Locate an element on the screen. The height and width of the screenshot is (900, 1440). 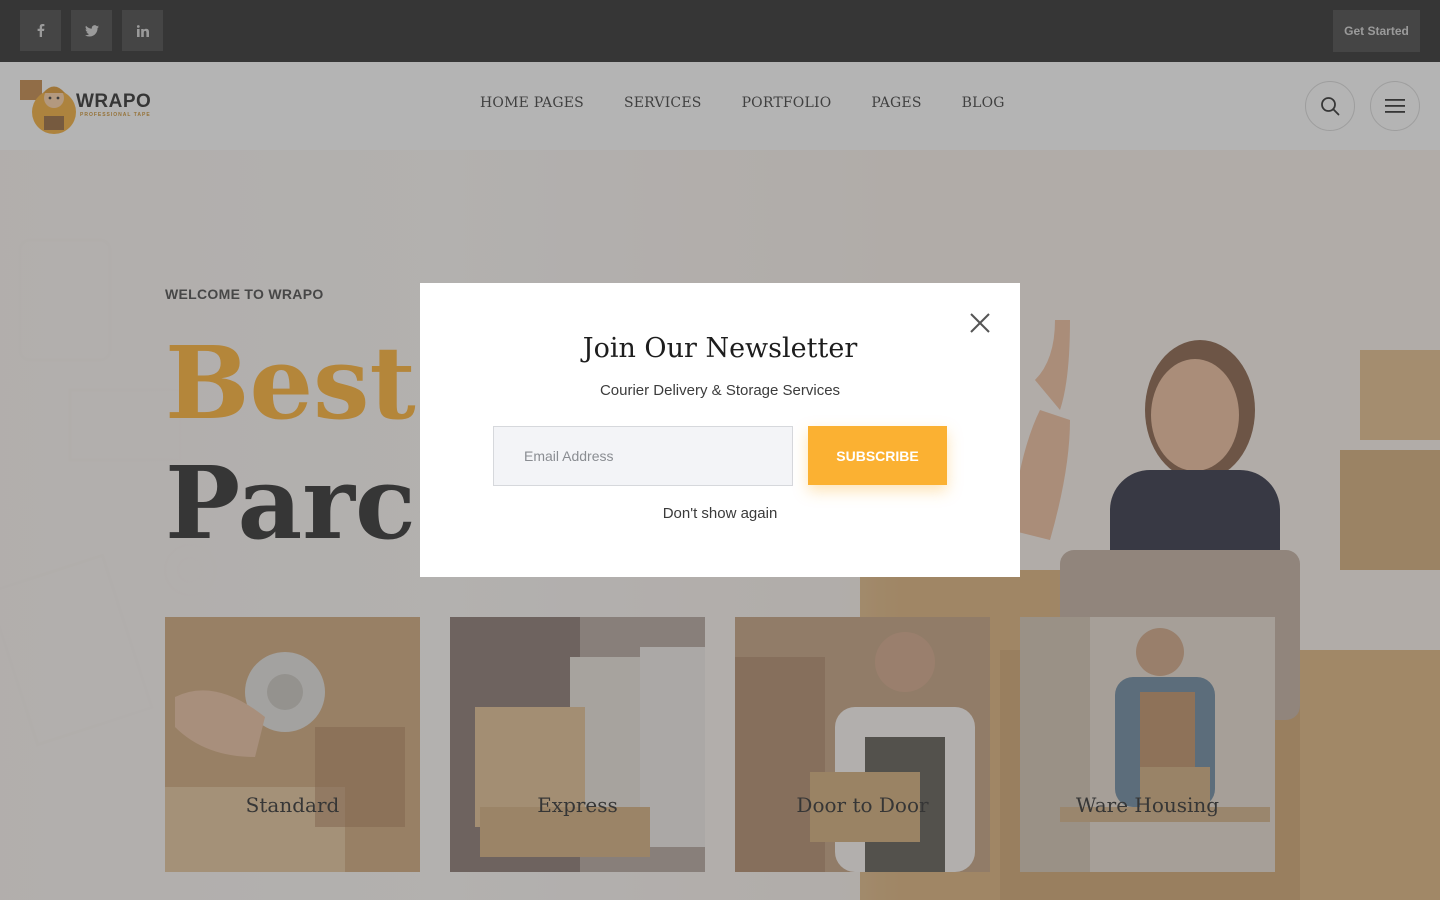
modal-title: Join Our Newsletter is located at coordinates (720, 348).